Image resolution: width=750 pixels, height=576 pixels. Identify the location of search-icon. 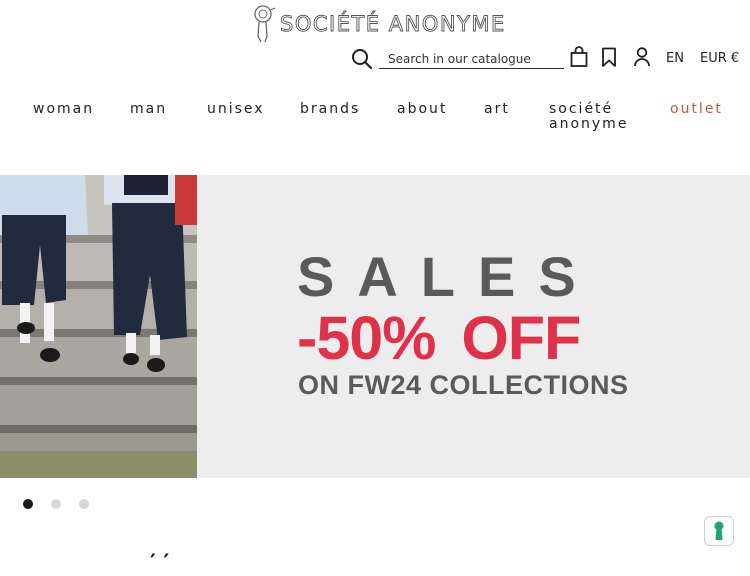
(362, 59).